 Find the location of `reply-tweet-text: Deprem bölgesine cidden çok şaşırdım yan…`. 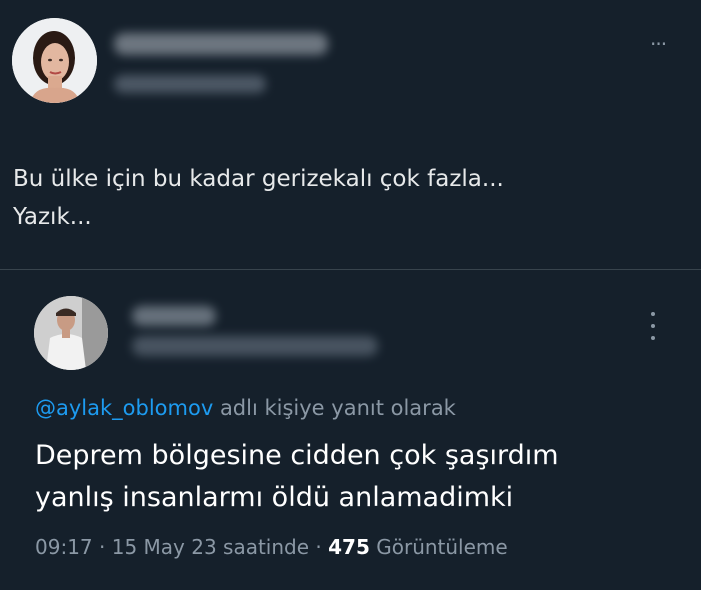

reply-tweet-text: Deprem bölgesine cidden çok şaşırdım yan… is located at coordinates (297, 476).